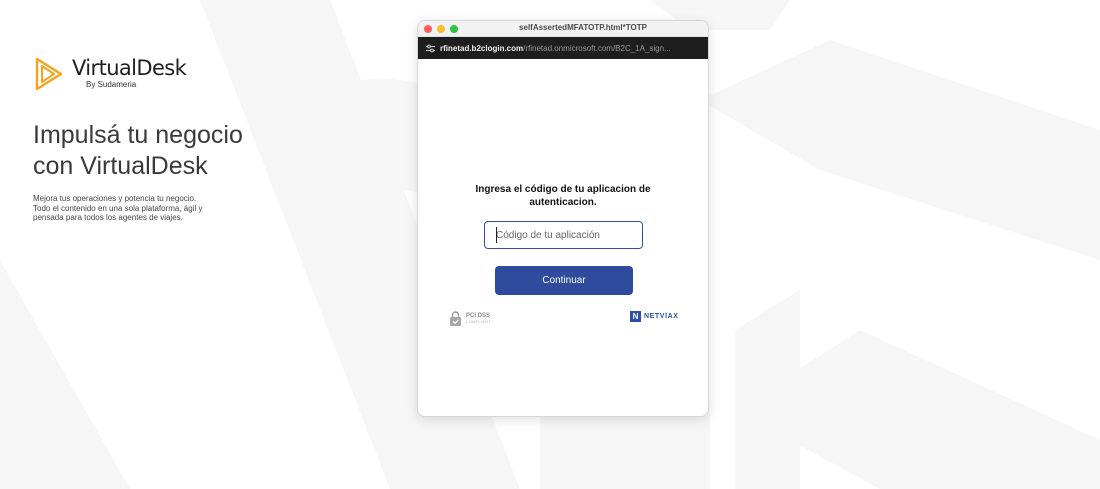 This screenshot has height=489, width=1100. I want to click on url-host: rfinetad.b2clogin.com, so click(482, 48).